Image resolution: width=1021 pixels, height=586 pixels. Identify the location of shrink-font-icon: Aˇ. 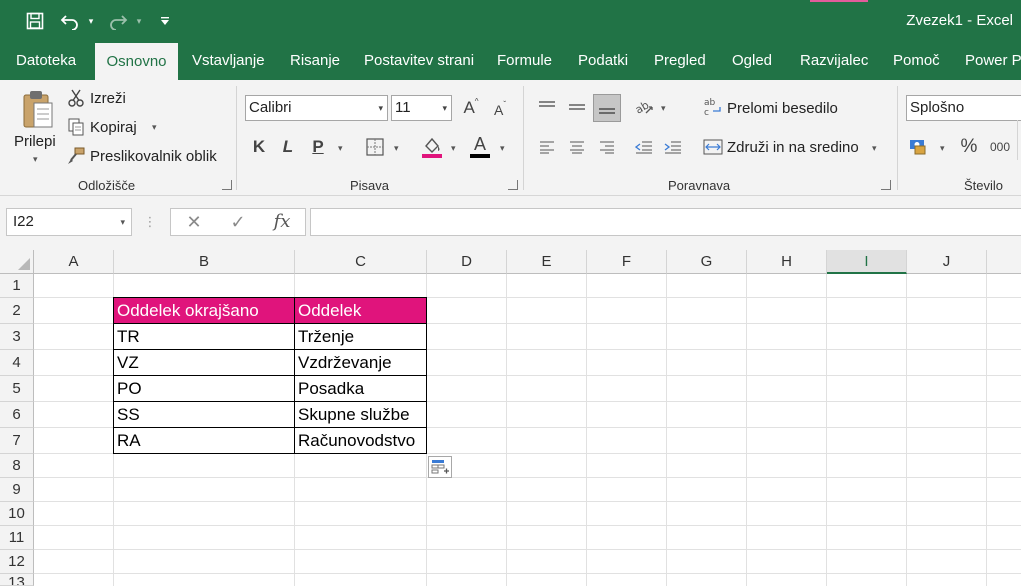
(500, 110).